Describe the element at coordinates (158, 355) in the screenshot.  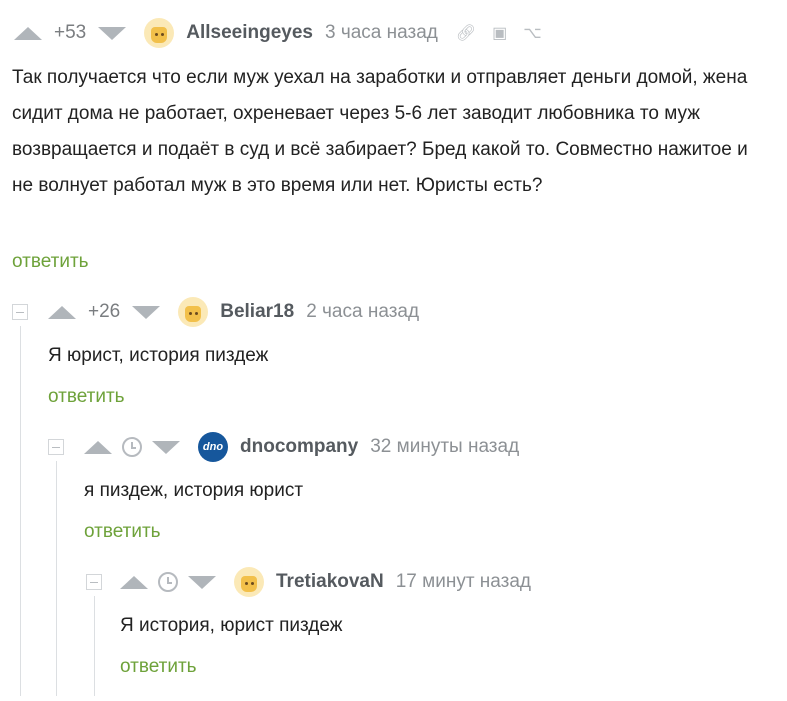
I see `comment-text: Я юрист, история пиздеж` at that location.